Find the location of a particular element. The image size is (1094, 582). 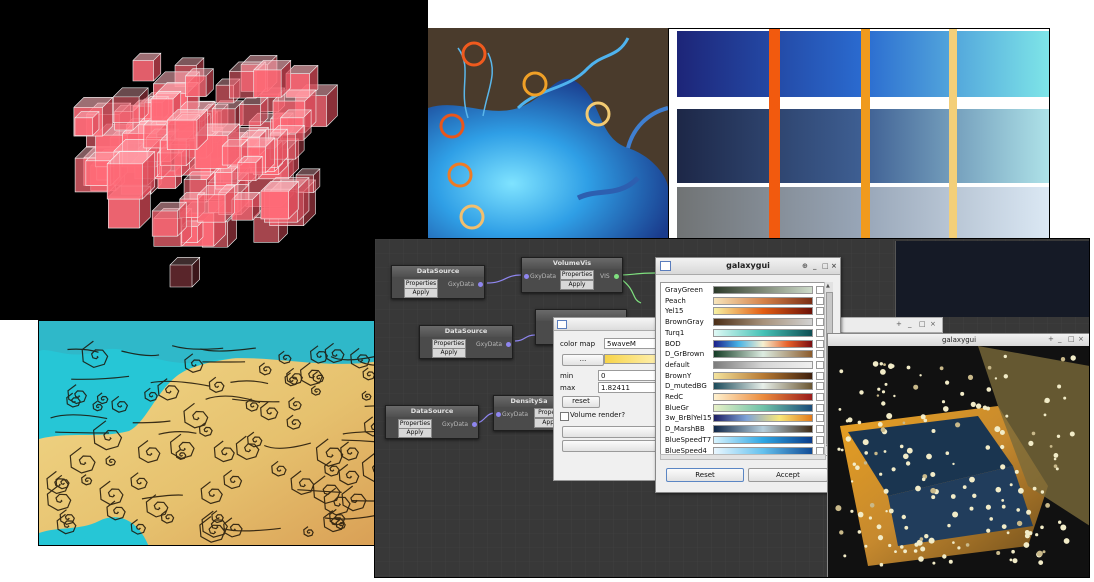

reset-colormap-button: Reset is located at coordinates (705, 475).